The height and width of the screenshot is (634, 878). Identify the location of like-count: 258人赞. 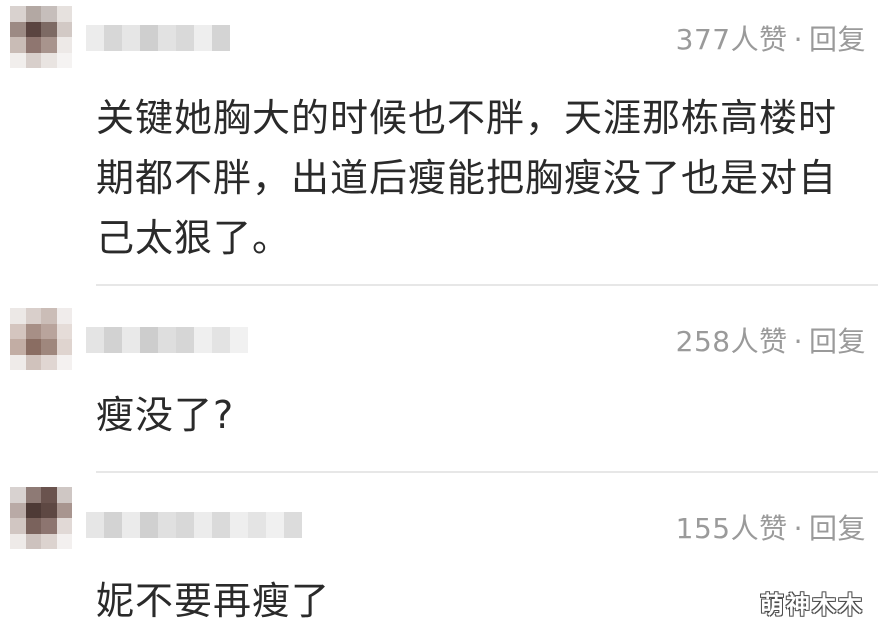
(732, 341).